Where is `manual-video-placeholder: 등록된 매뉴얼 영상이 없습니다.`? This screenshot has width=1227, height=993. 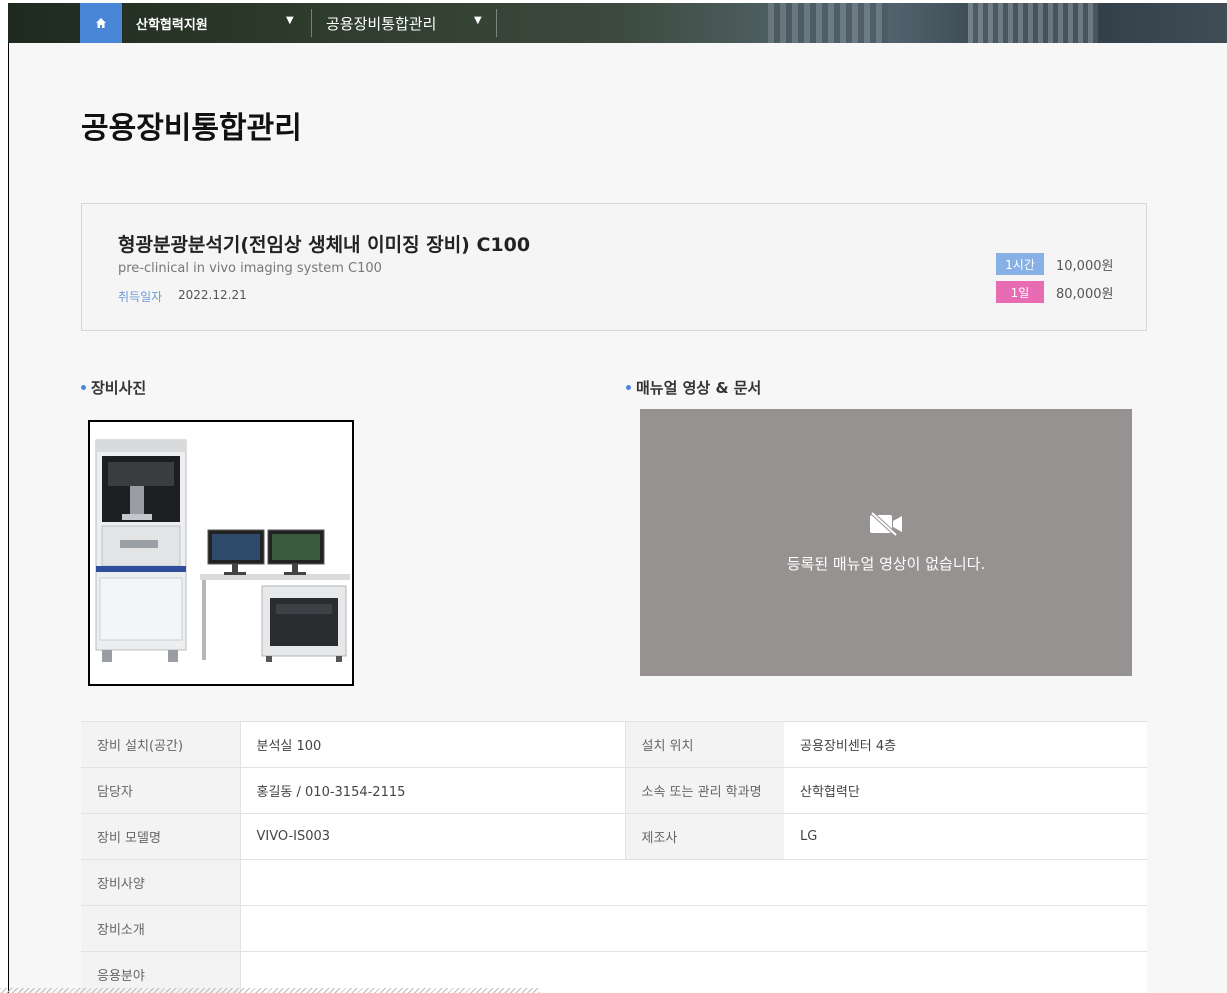 manual-video-placeholder: 등록된 매뉴얼 영상이 없습니다. is located at coordinates (886, 542).